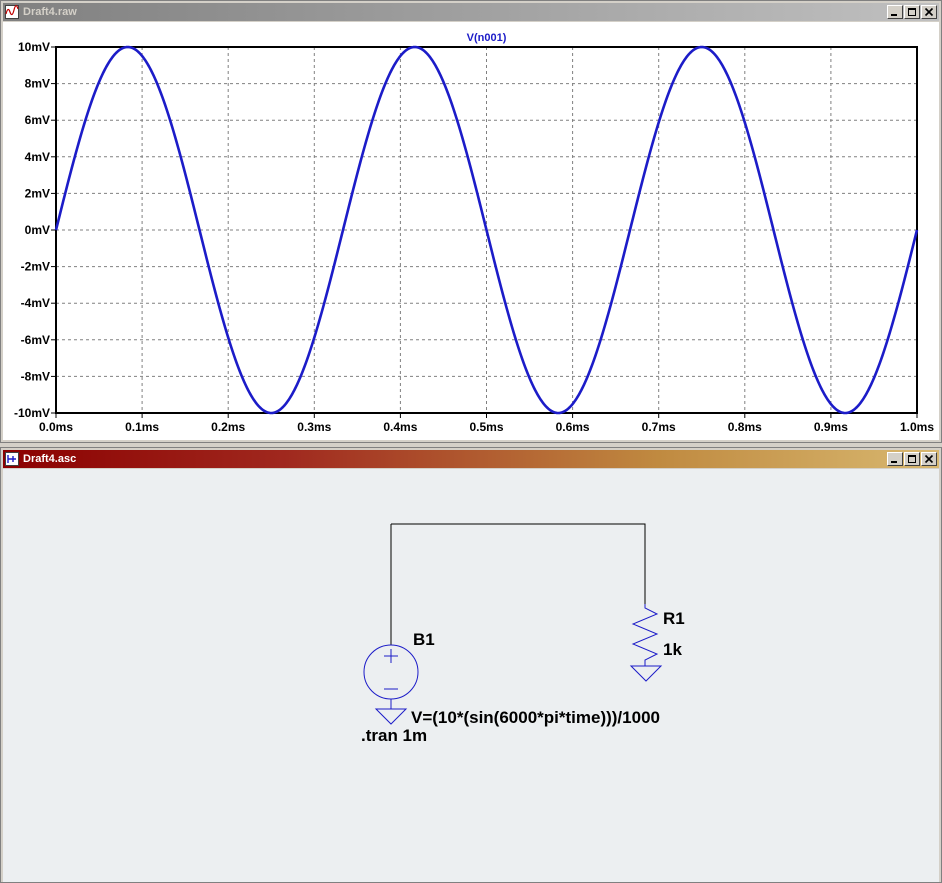 The height and width of the screenshot is (883, 942). What do you see at coordinates (674, 618) in the screenshot?
I see `resistor-name-label: R1` at bounding box center [674, 618].